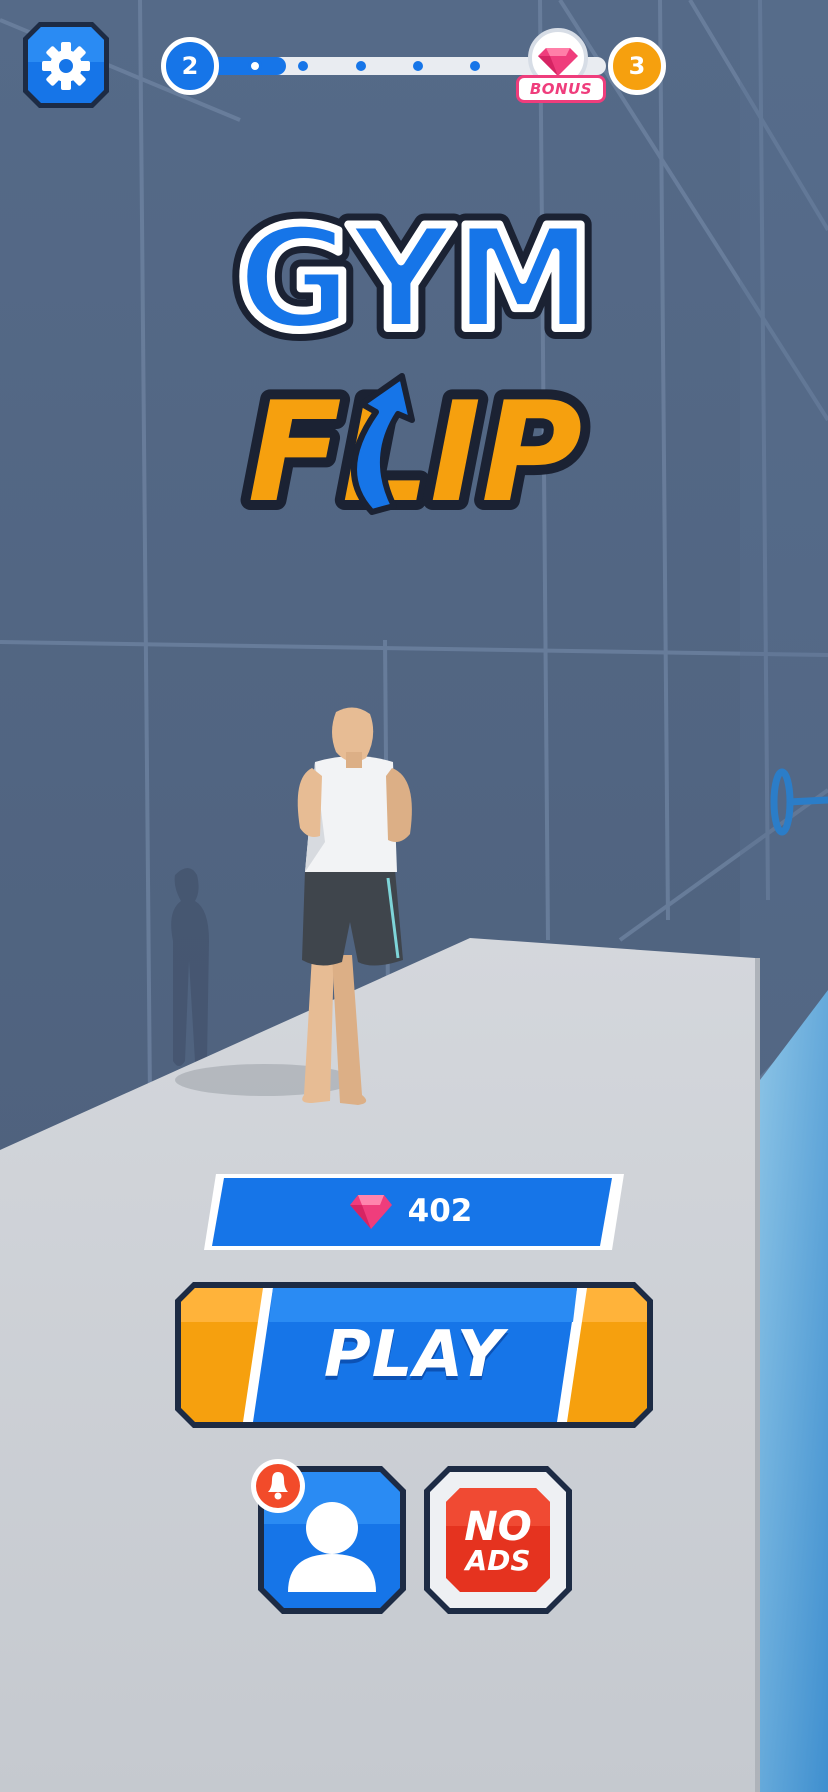 The width and height of the screenshot is (828, 1792). Describe the element at coordinates (415, 452) in the screenshot. I see `logo-flip-text: FLIP` at that location.